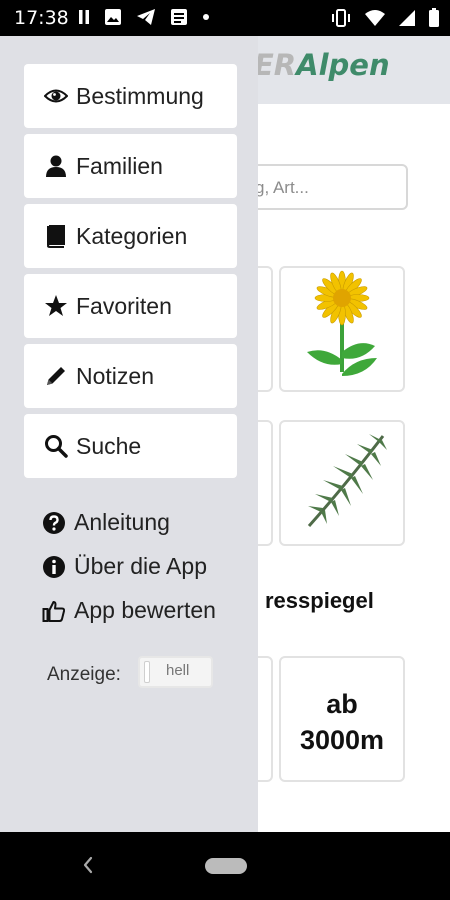 This screenshot has width=450, height=900. I want to click on battery-icon, so click(434, 17).